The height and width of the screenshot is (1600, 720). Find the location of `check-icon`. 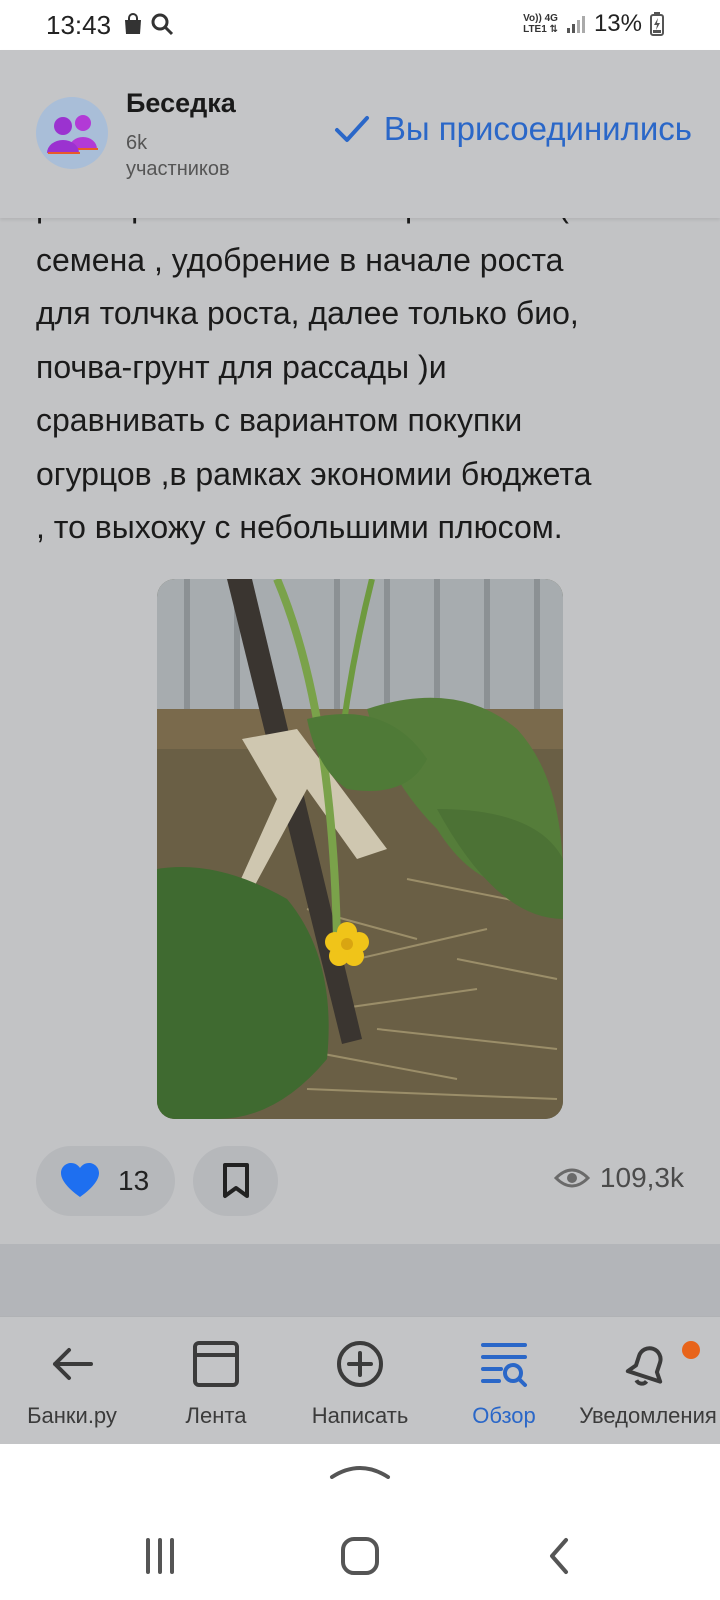

check-icon is located at coordinates (351, 129).